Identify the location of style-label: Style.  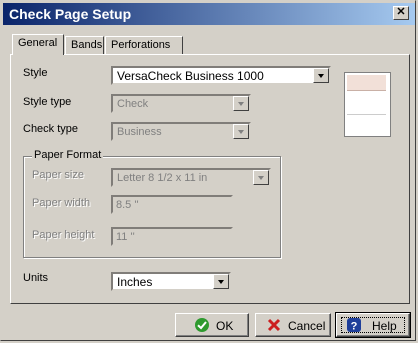
(35, 73).